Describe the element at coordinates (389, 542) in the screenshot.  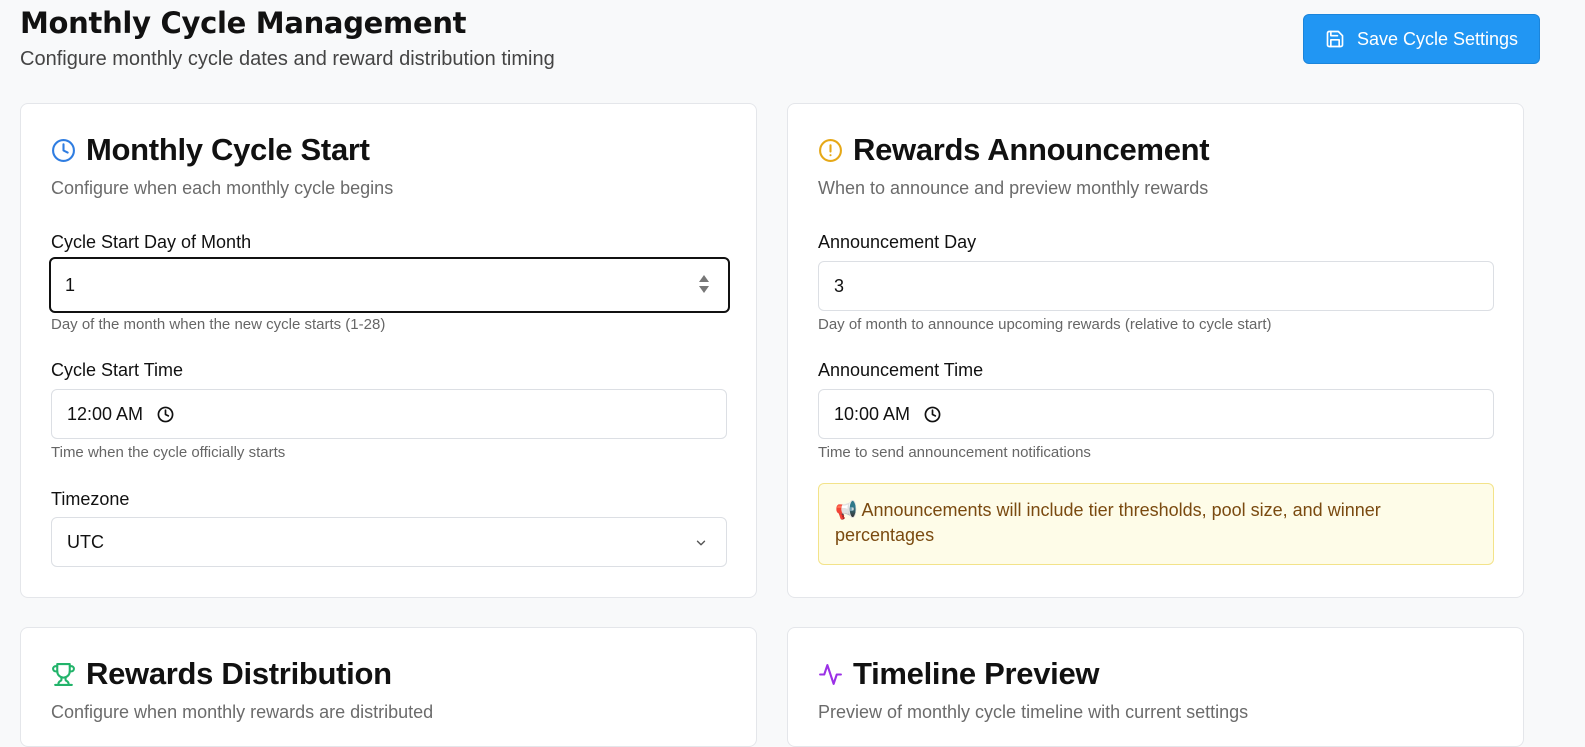
I see `timezone-select: UTC` at that location.